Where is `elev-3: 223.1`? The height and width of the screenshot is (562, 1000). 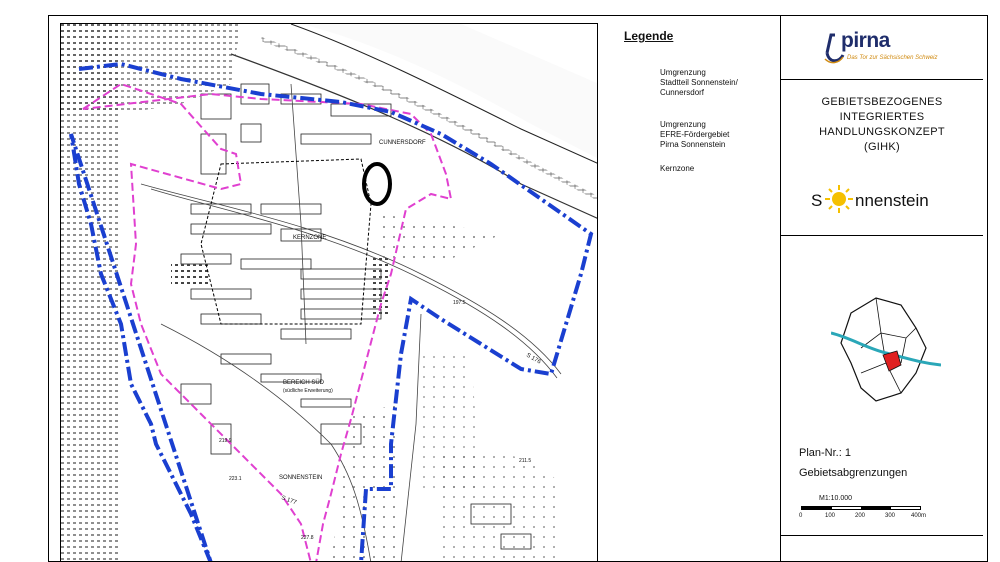 elev-3: 223.1 is located at coordinates (235, 479).